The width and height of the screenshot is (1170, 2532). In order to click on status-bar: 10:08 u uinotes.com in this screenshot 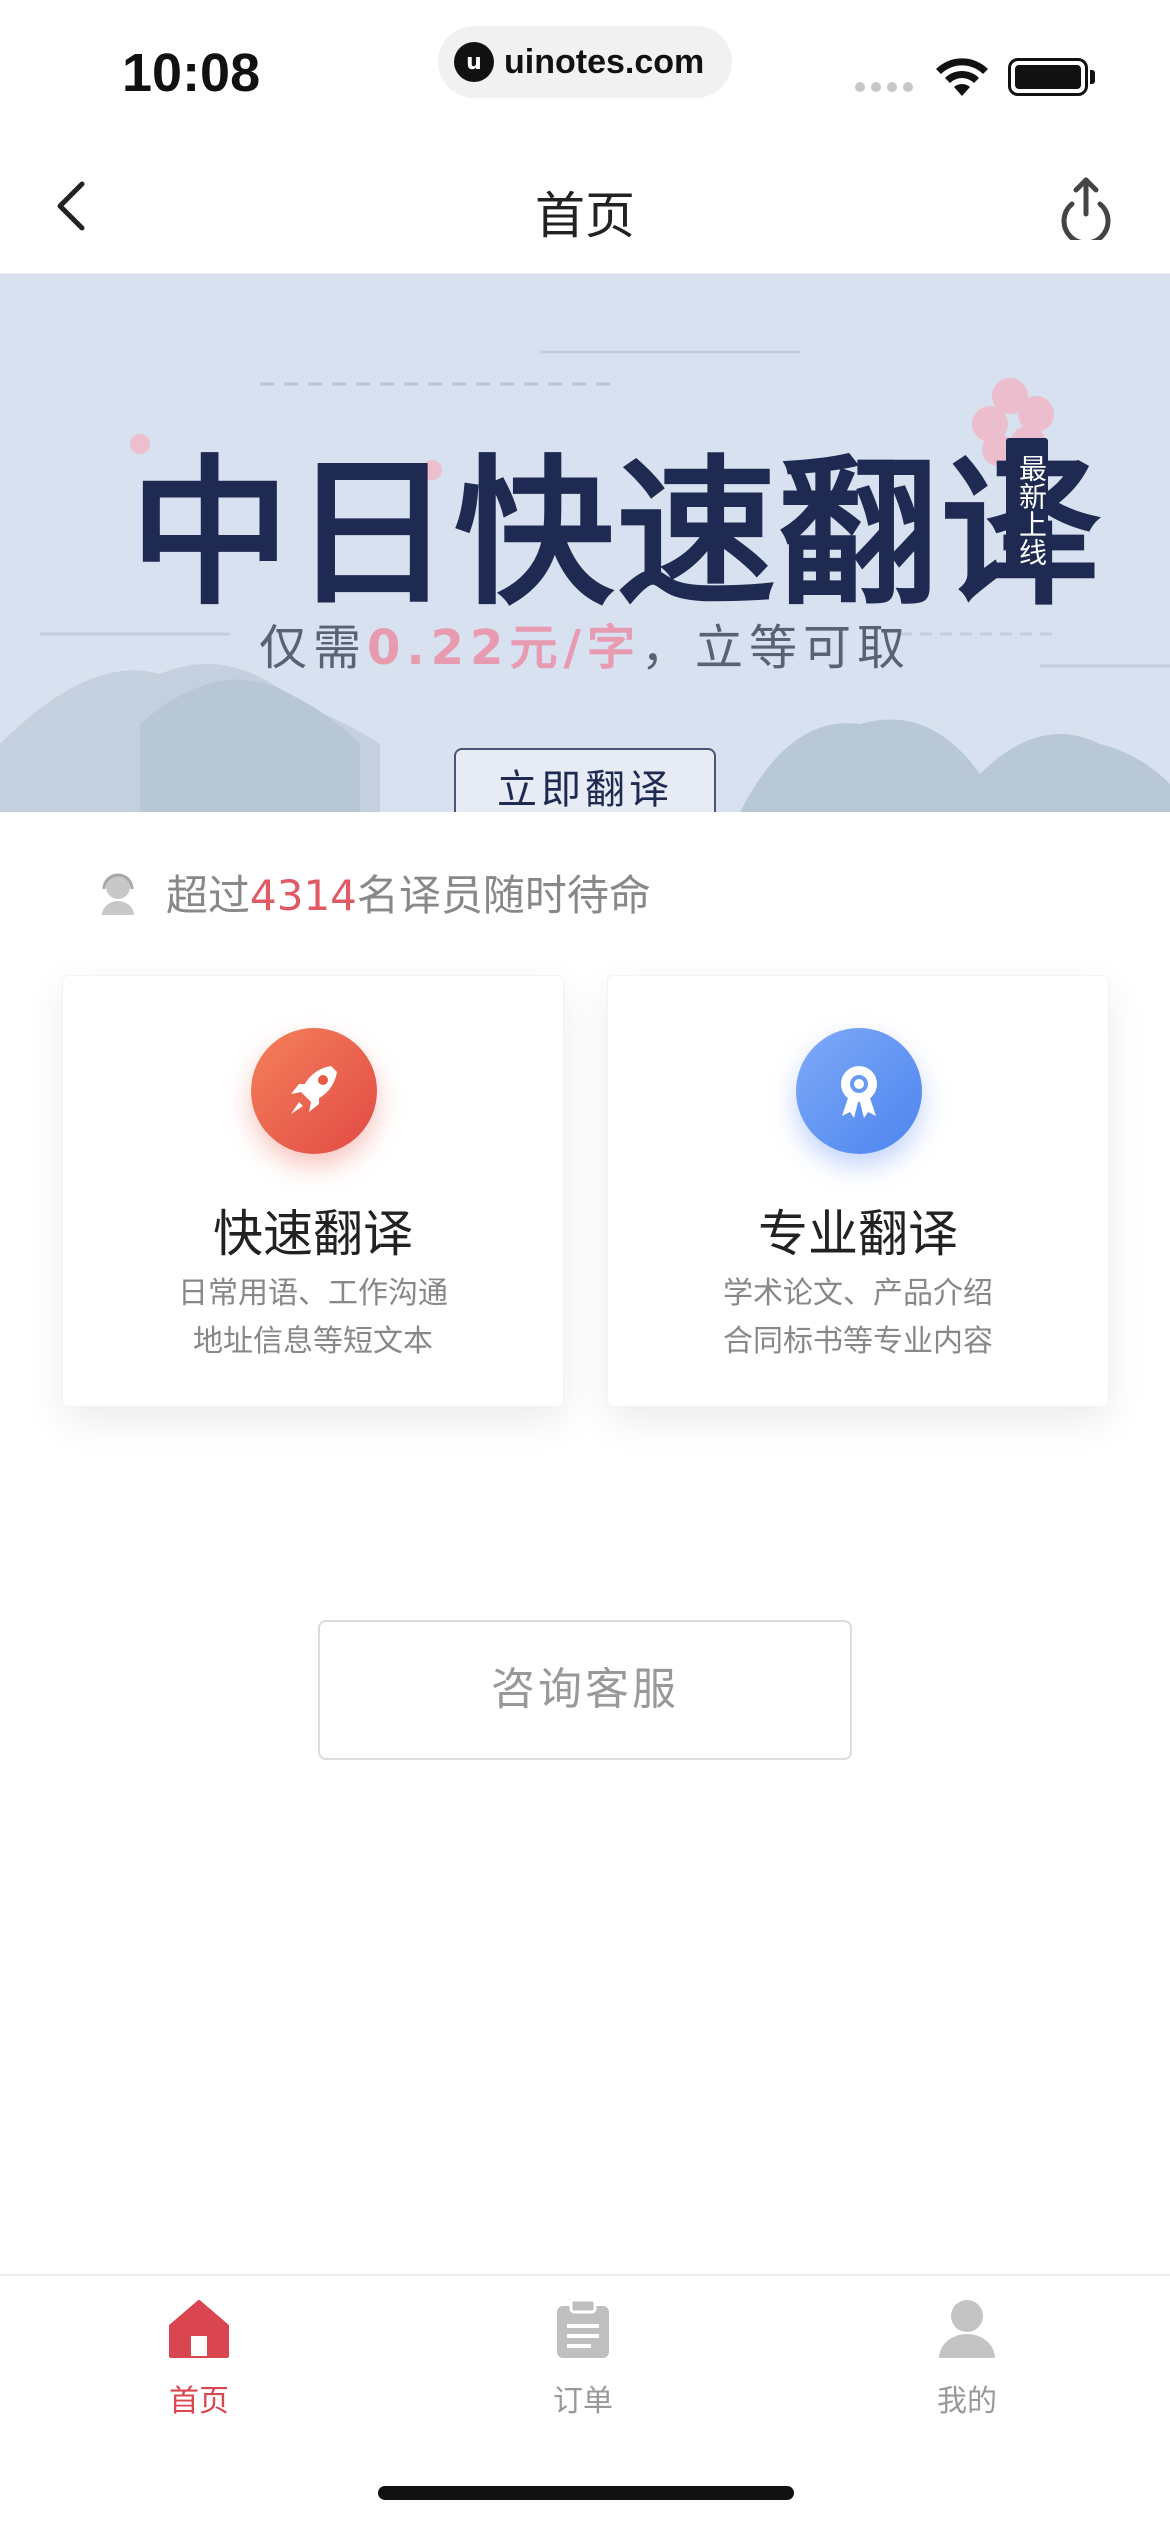, I will do `click(585, 70)`.